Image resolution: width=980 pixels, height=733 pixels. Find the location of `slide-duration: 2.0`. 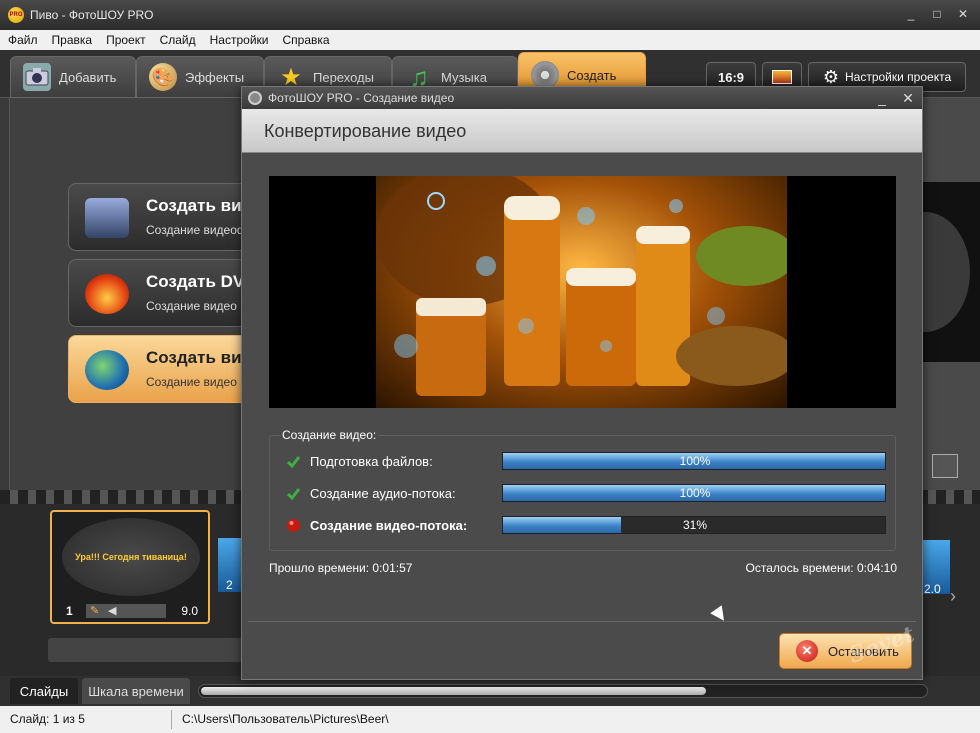

slide-duration: 2.0 is located at coordinates (932, 589).